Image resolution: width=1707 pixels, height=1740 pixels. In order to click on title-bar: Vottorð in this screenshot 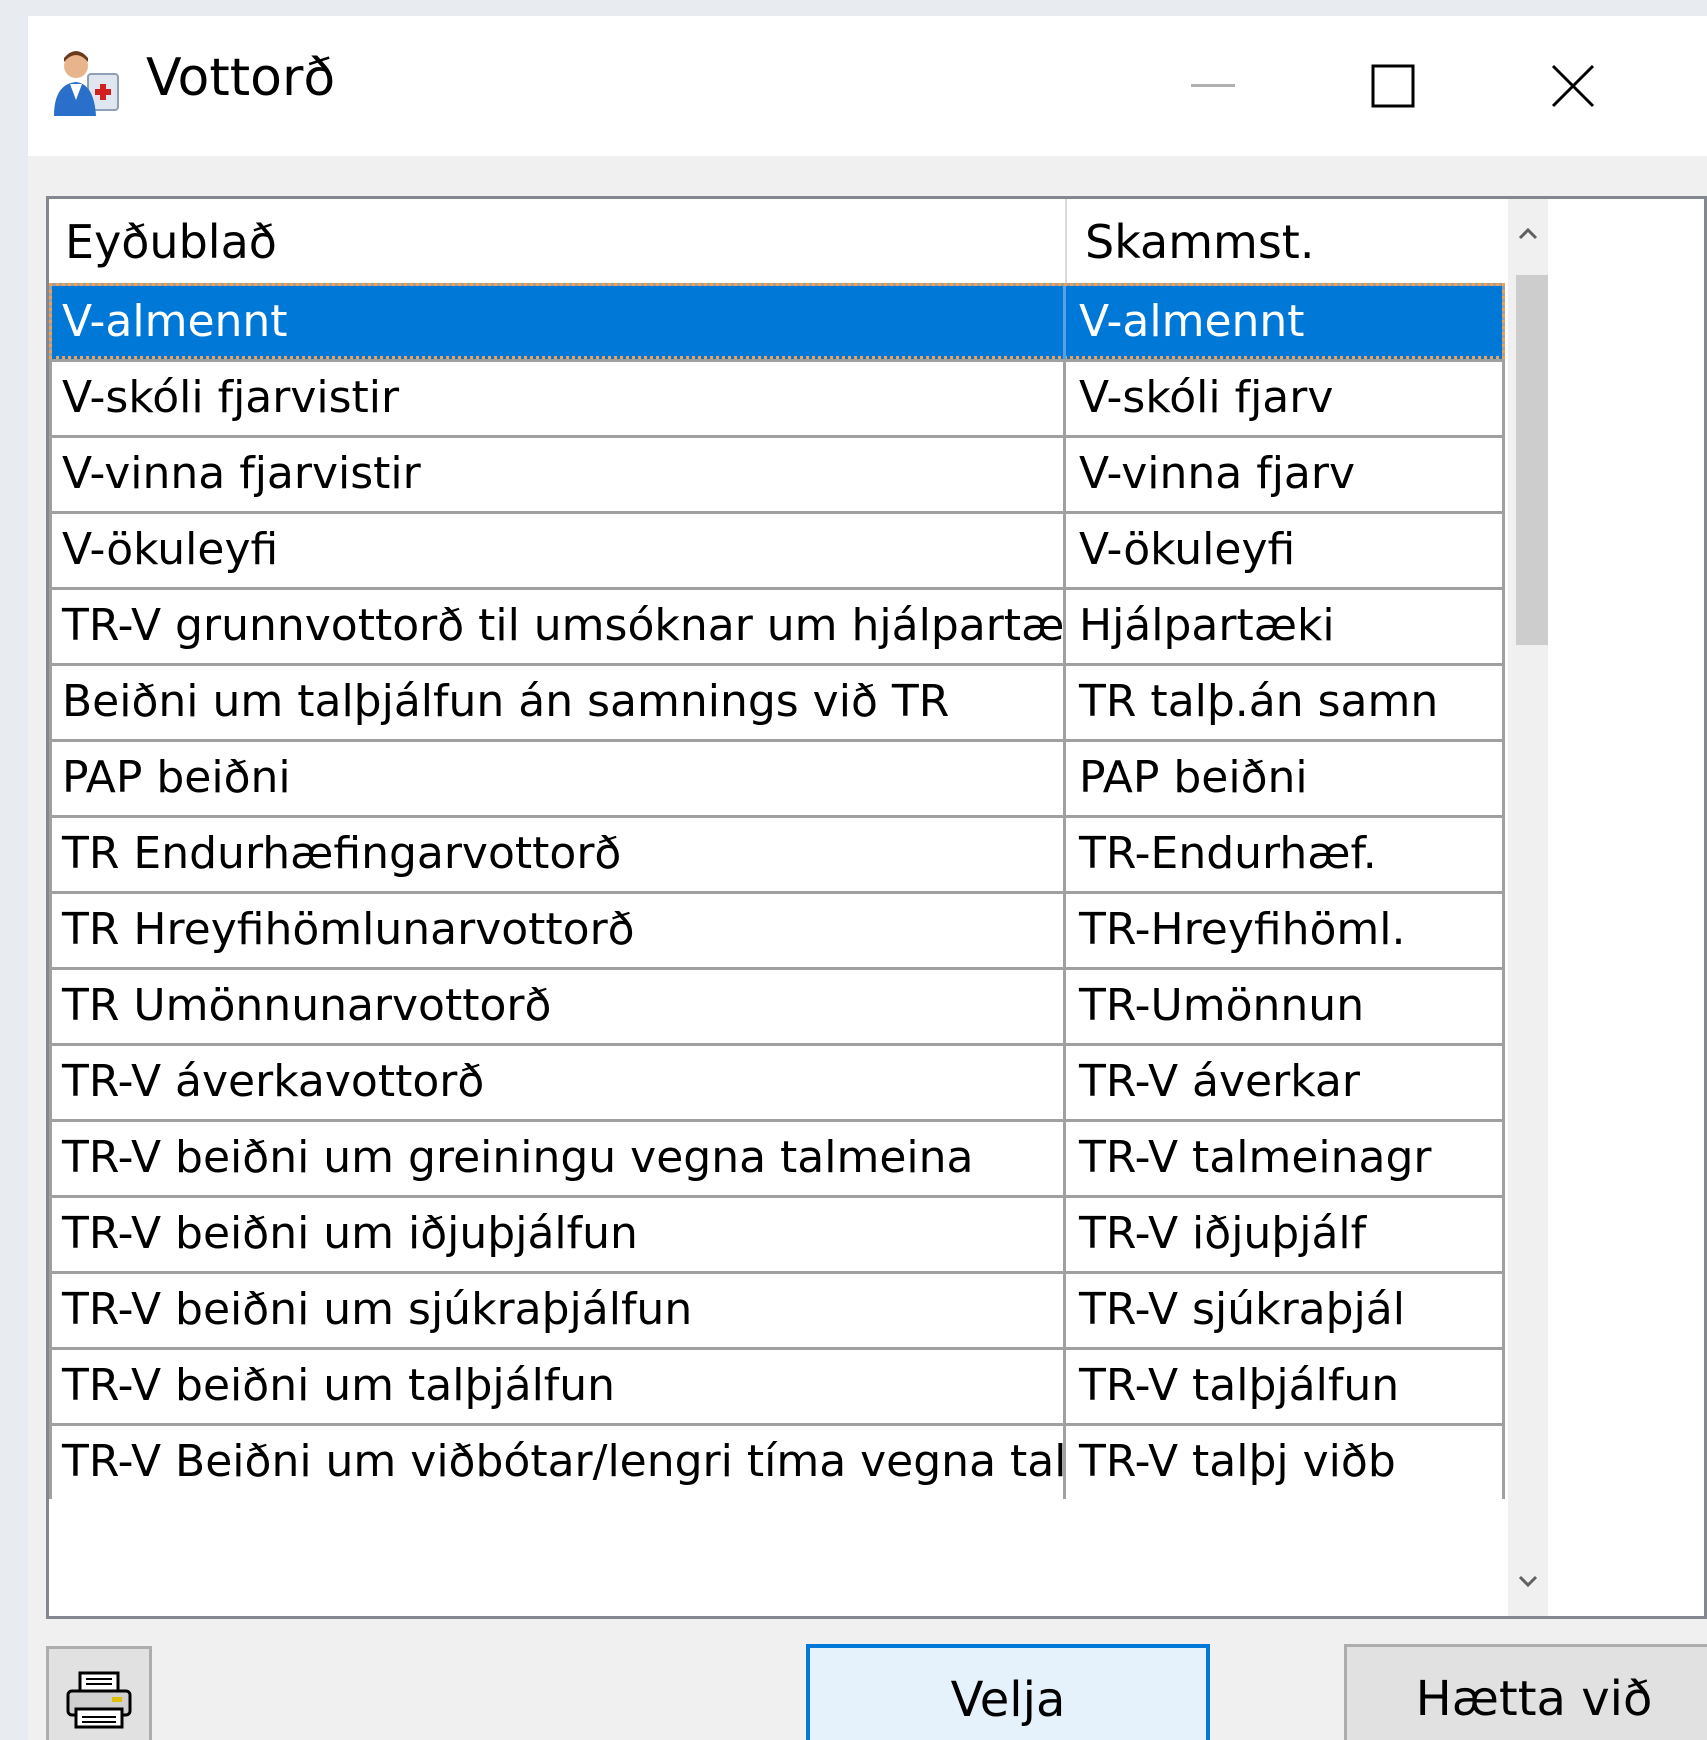, I will do `click(867, 86)`.